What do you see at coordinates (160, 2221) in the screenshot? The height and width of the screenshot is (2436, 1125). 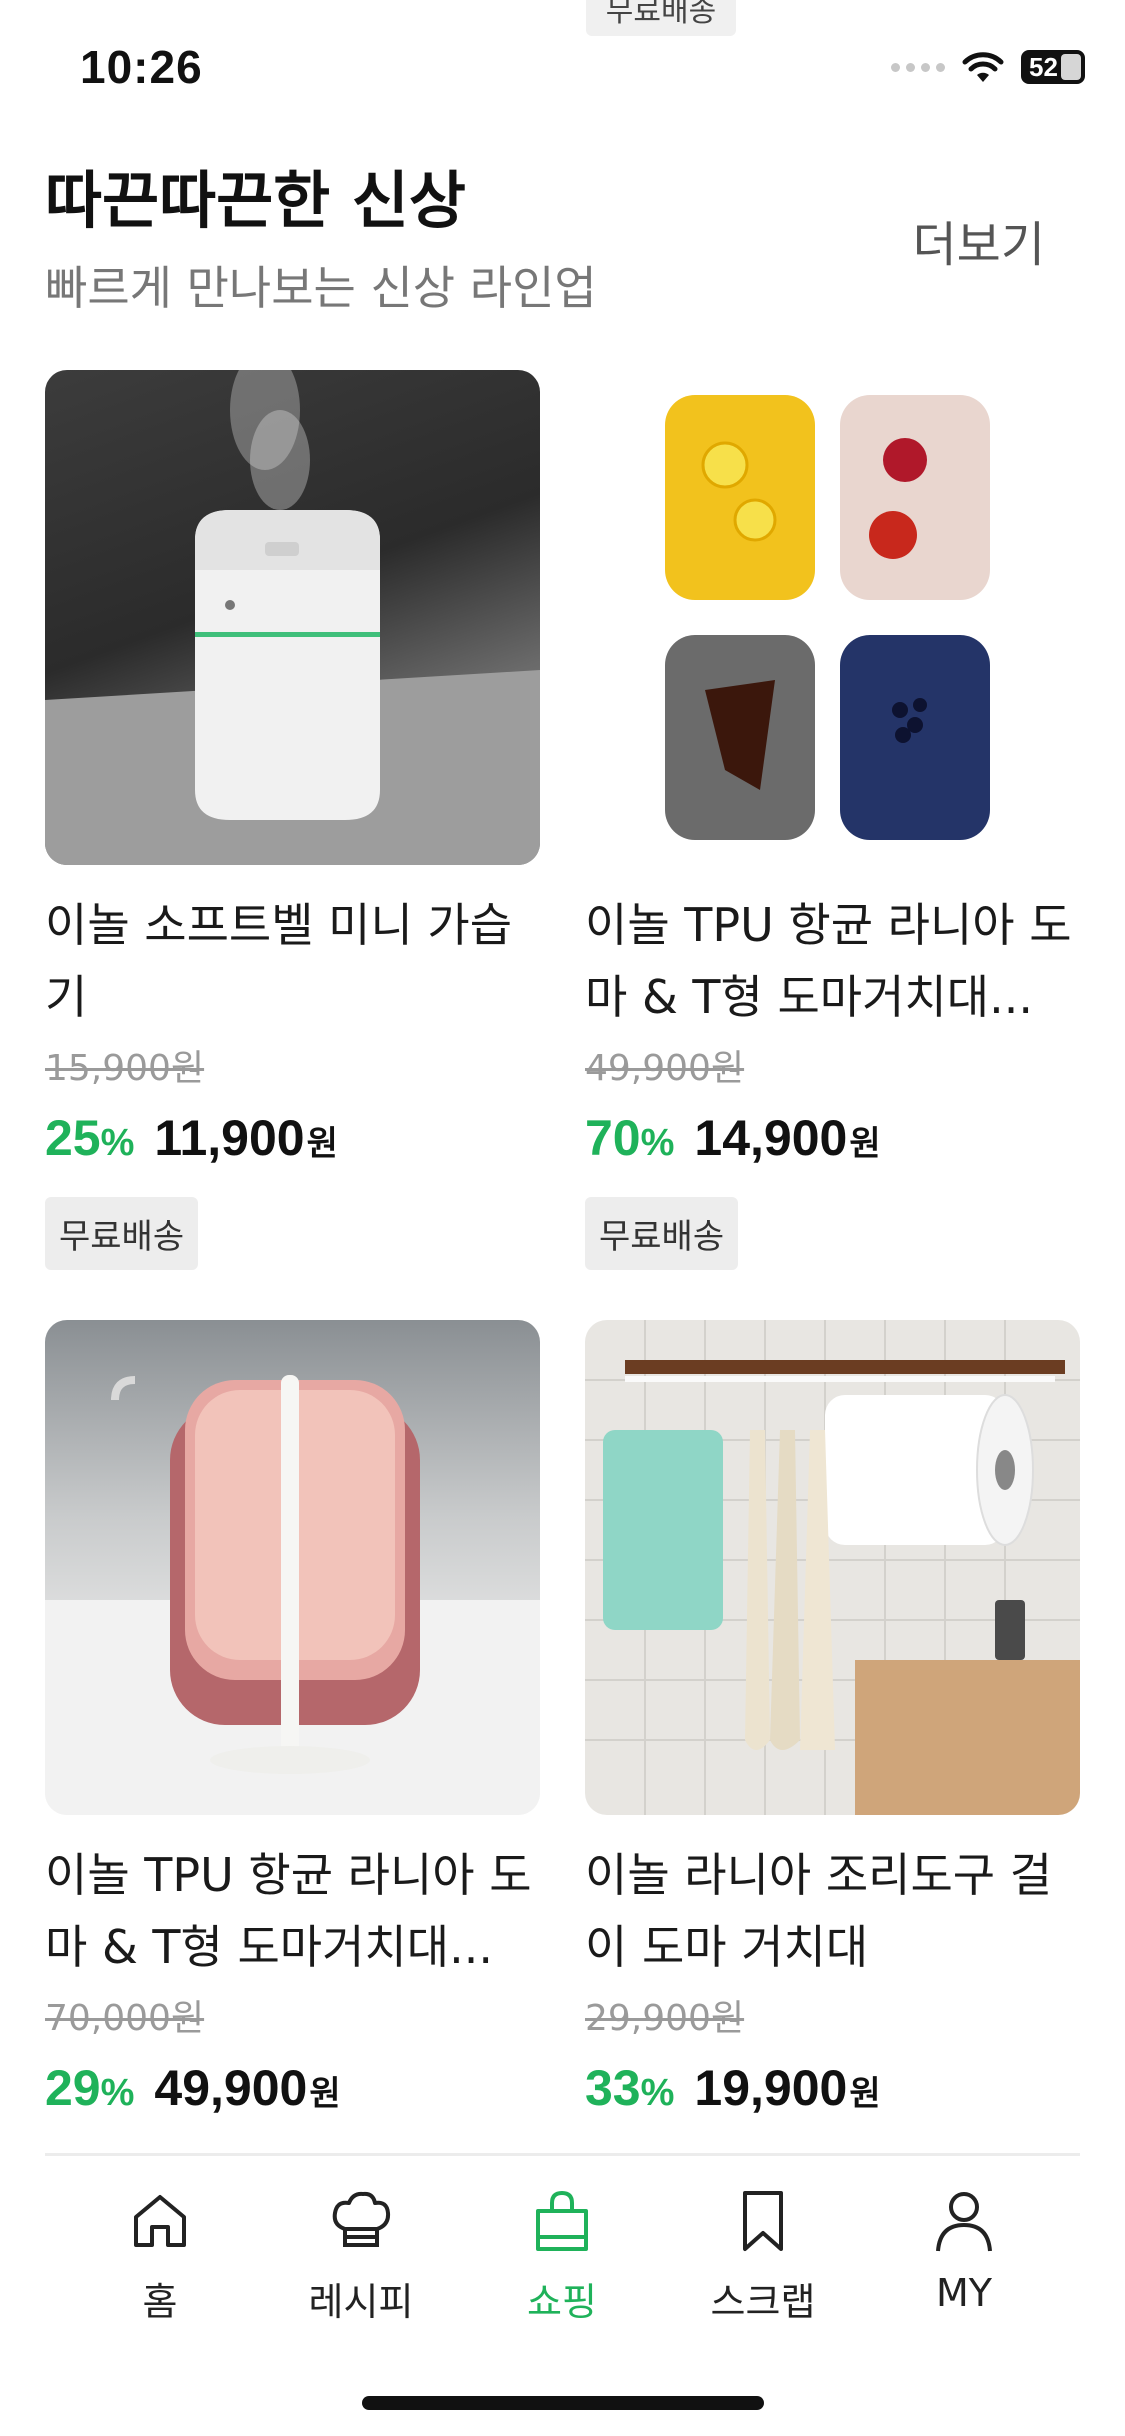 I see `home-icon` at bounding box center [160, 2221].